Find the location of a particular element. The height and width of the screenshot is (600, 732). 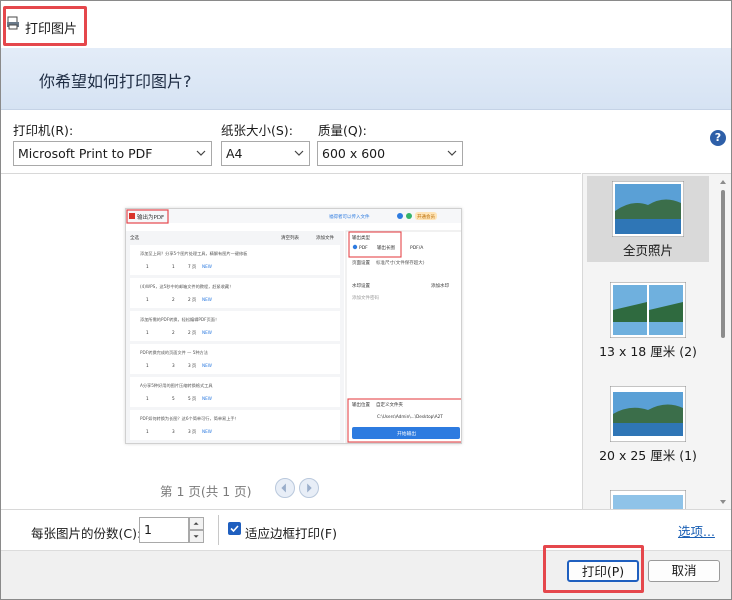

thumb-list-row-text: 添加至上网？分享5个图片处理工具，精解有图片一键修板 is located at coordinates (194, 253).